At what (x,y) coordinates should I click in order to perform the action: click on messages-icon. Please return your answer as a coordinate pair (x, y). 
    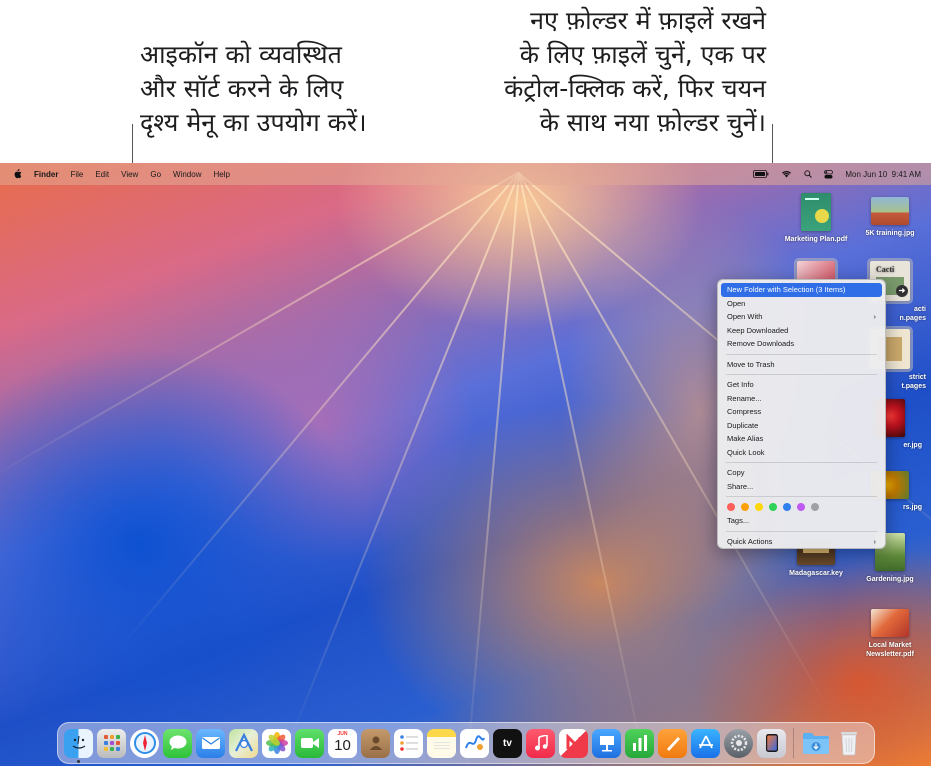
    Looking at the image, I should click on (177, 743).